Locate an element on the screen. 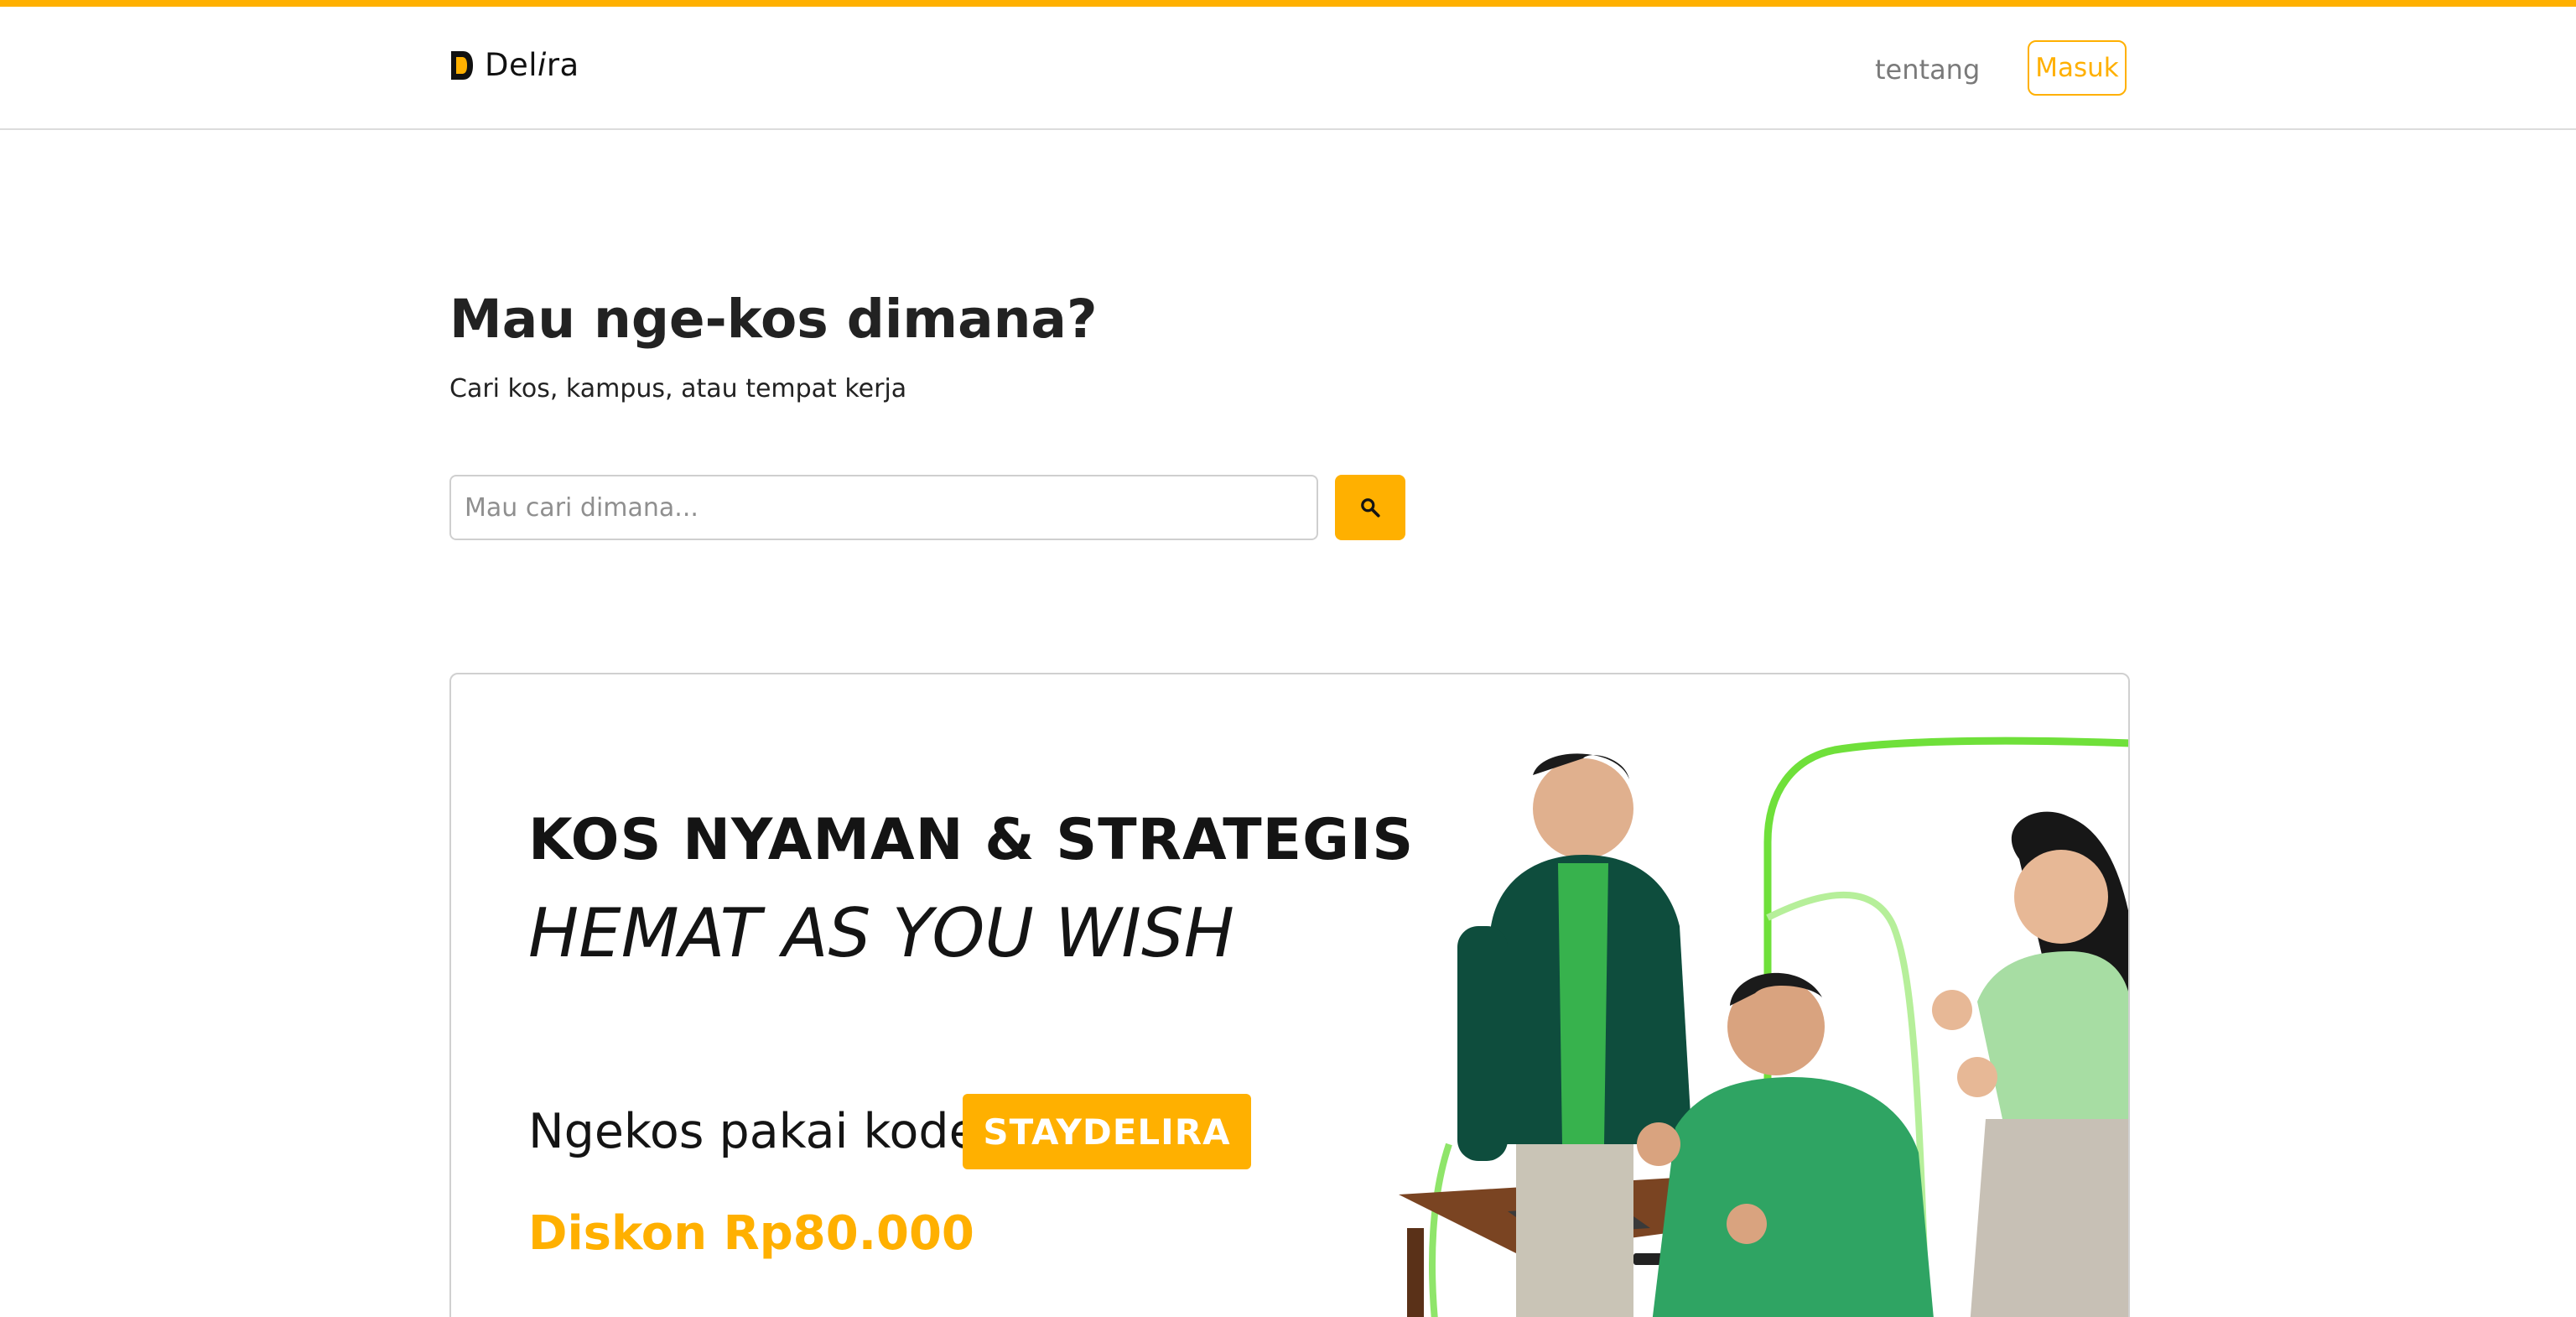 The width and height of the screenshot is (2576, 1317). search-button is located at coordinates (1370, 508).